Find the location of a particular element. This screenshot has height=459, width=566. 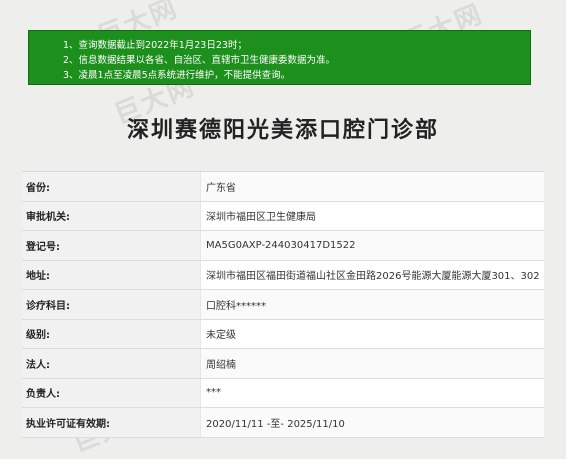

notice-line: 1、查询数据截止到2022年1月23日23时； is located at coordinates (155, 45).